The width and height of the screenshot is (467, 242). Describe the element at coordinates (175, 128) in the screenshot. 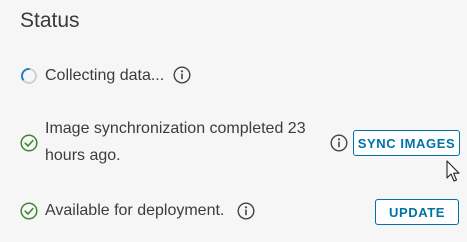

I see `status-text-line1: Image synchronization completed 23` at that location.